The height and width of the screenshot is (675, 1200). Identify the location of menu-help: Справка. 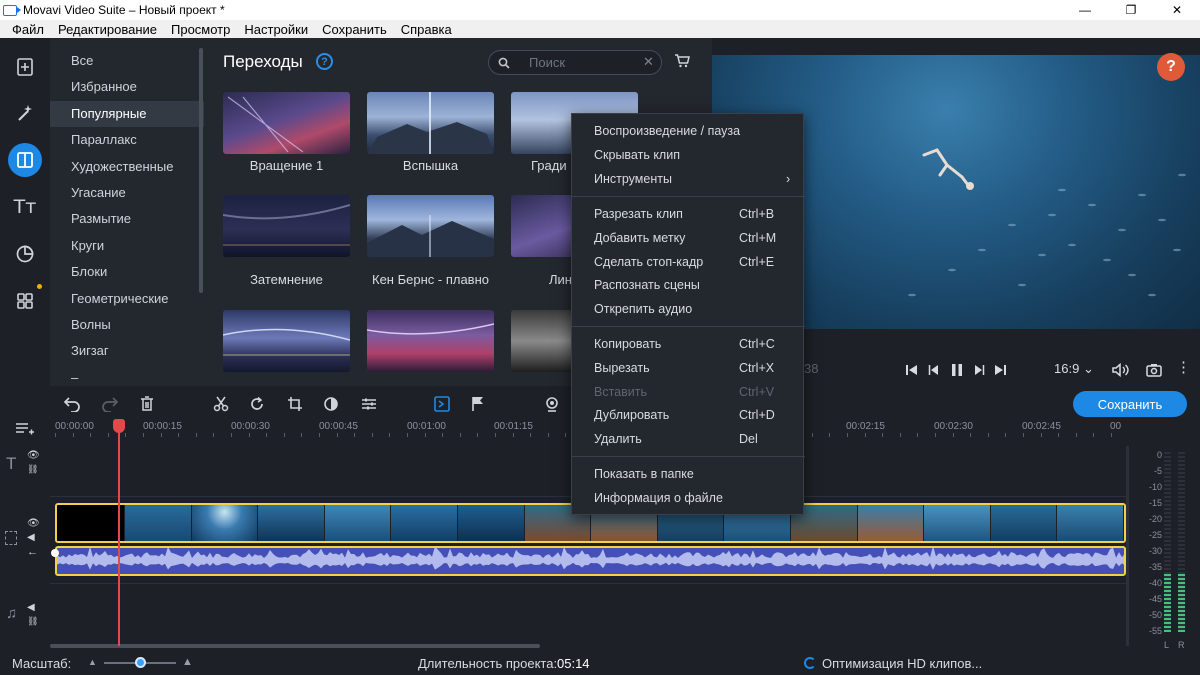
(426, 29).